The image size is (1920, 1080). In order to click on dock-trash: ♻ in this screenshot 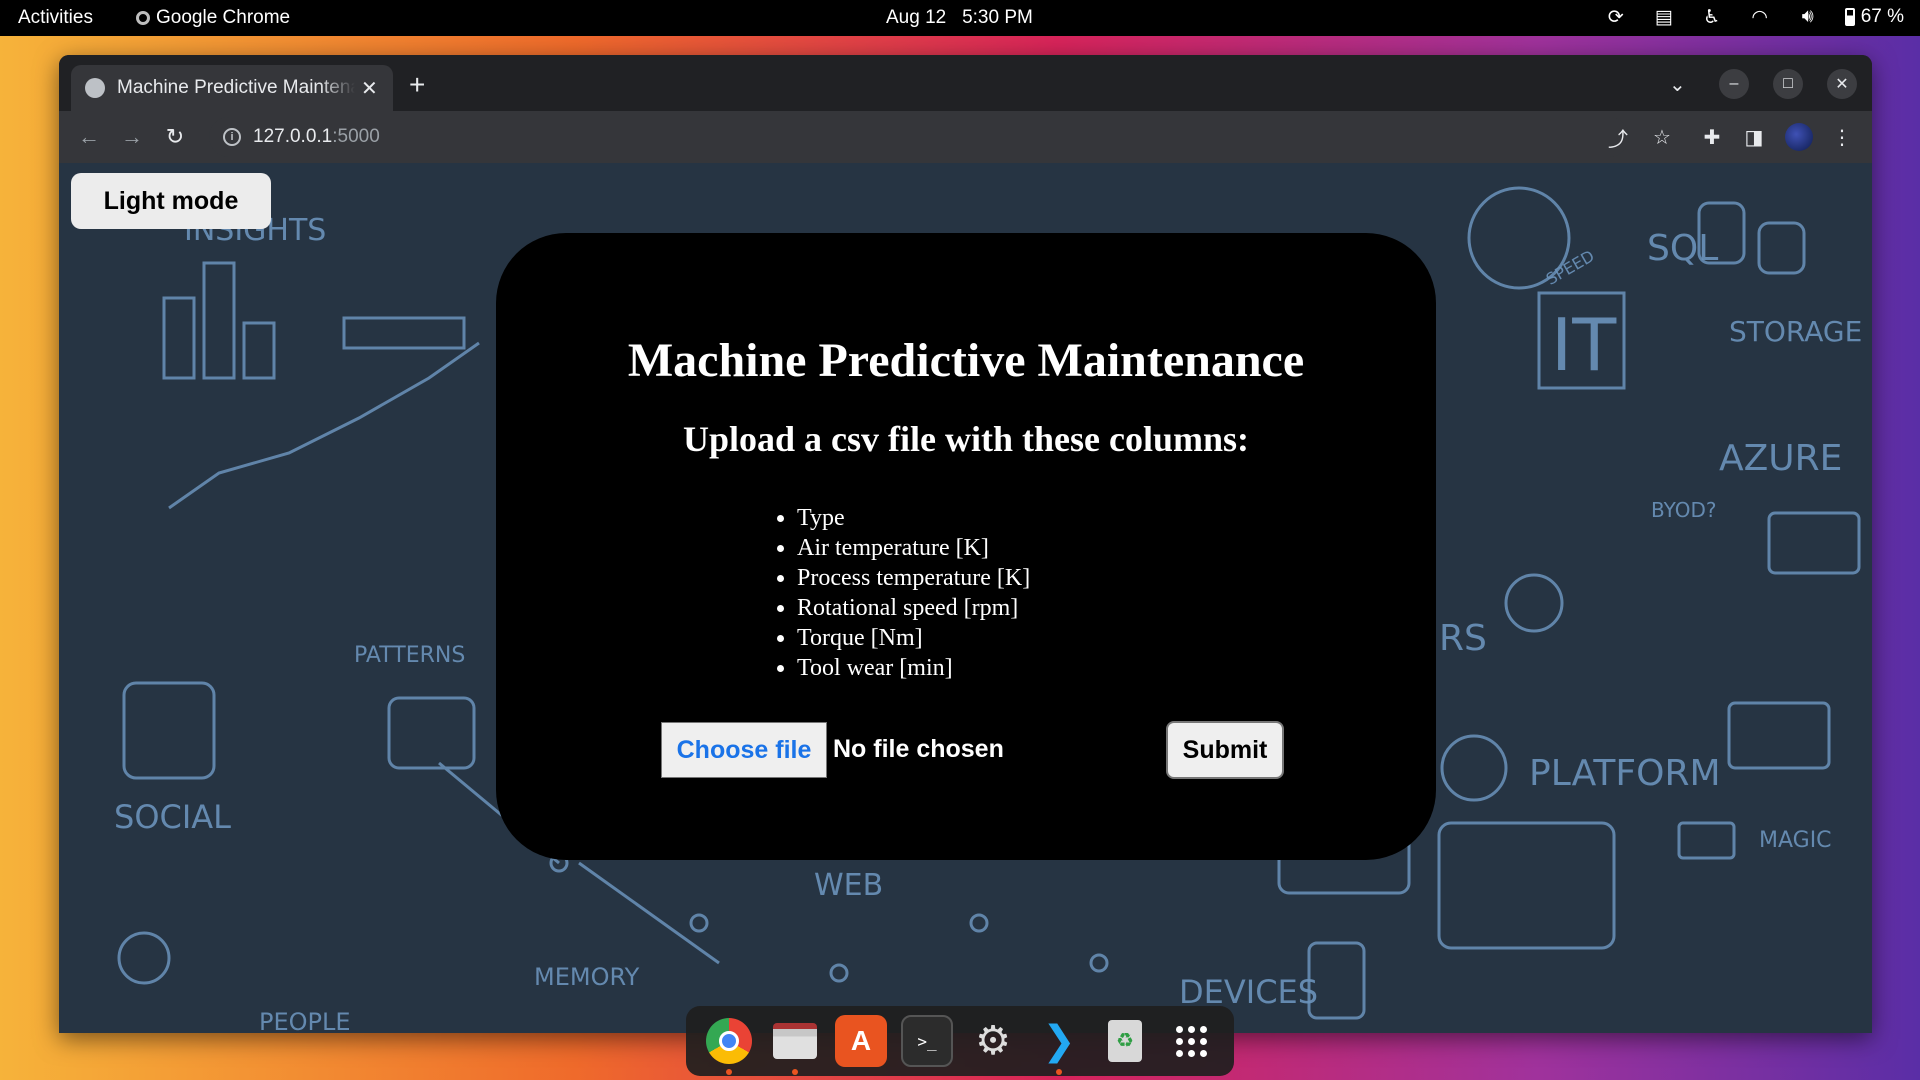, I will do `click(1125, 1041)`.